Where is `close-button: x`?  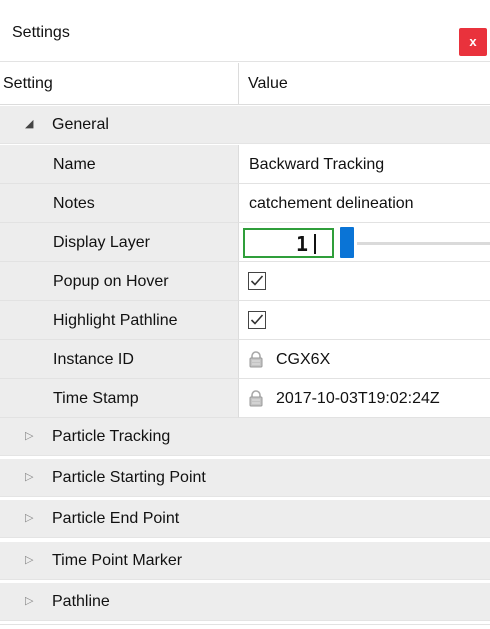
close-button: x is located at coordinates (473, 42).